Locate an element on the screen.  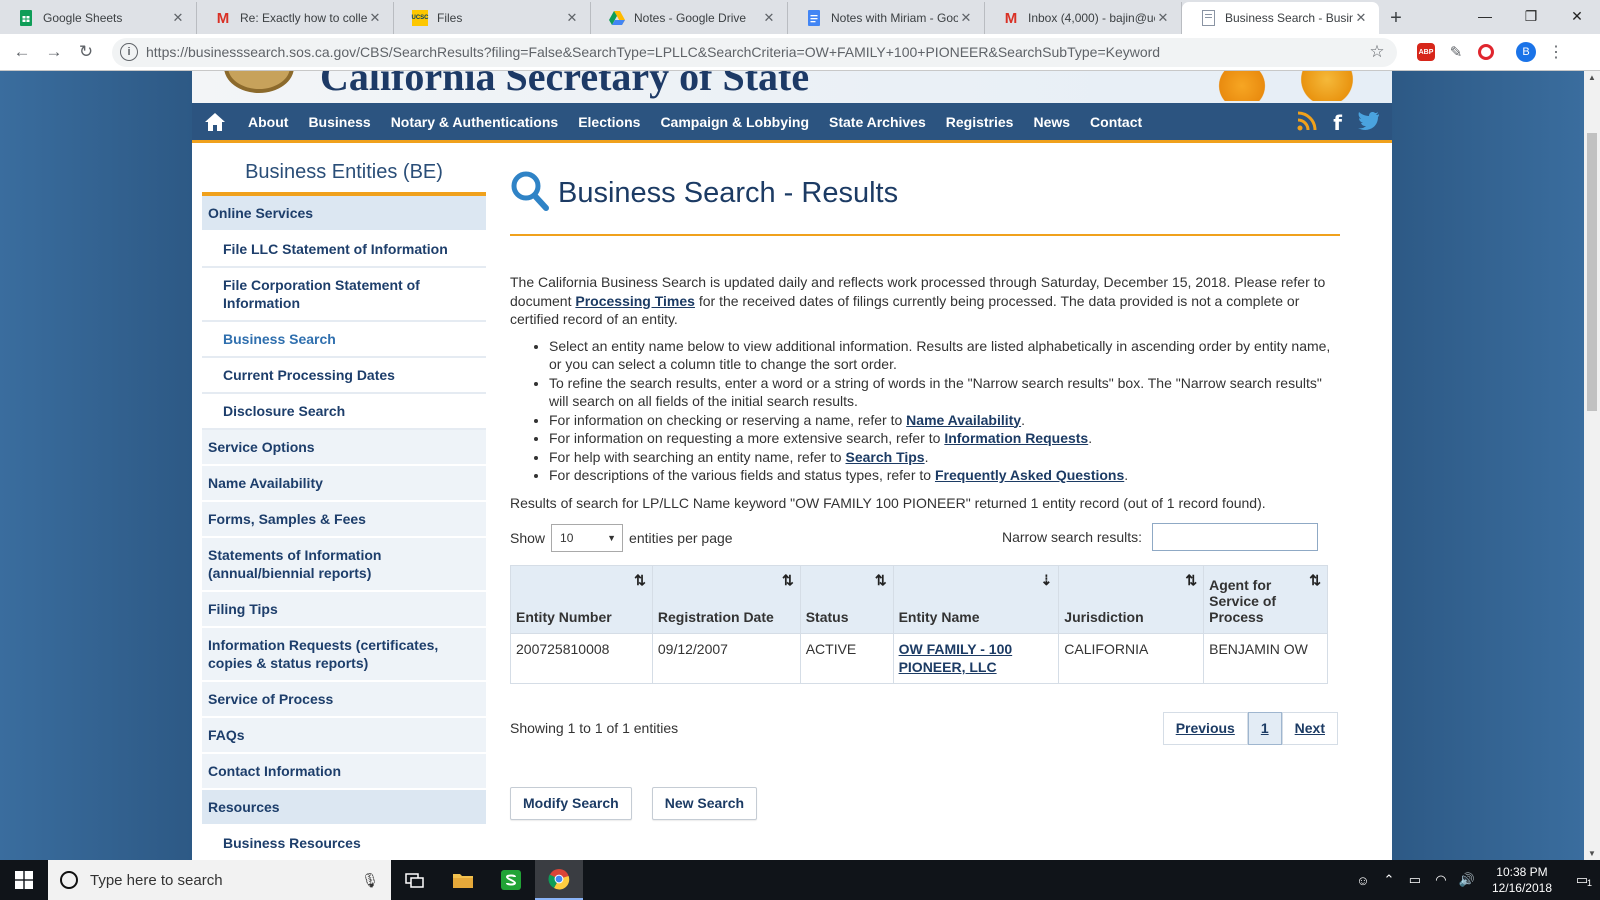
rss-icon is located at coordinates (1307, 123).